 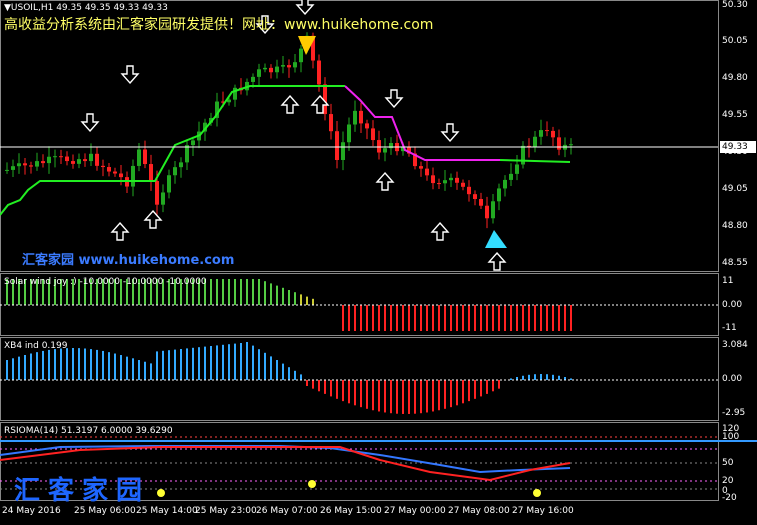 I want to click on time-axis-label: 26 May 07:00, so click(x=287, y=511).